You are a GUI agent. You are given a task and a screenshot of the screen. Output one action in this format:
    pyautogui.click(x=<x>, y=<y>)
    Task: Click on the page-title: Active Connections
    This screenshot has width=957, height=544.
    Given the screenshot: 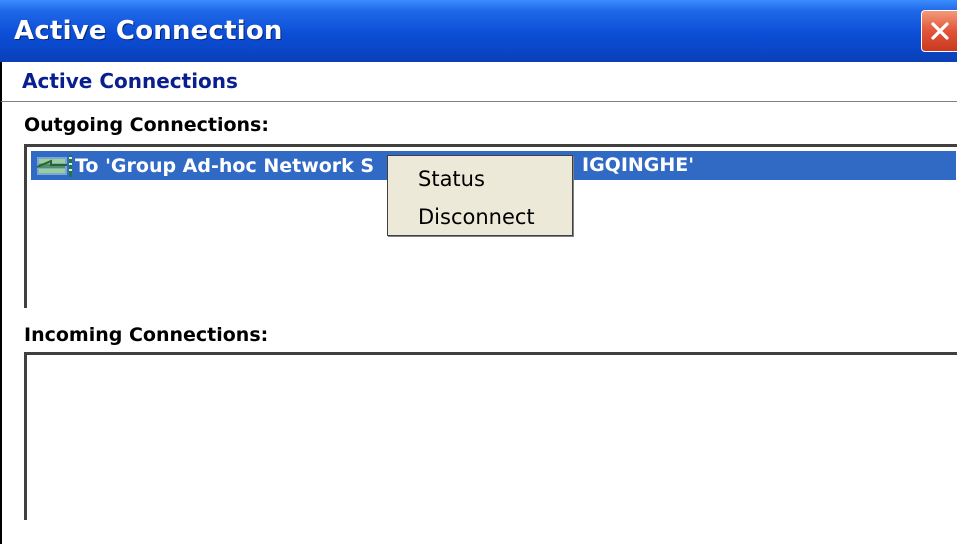 What is the action you would take?
    pyautogui.click(x=130, y=81)
    